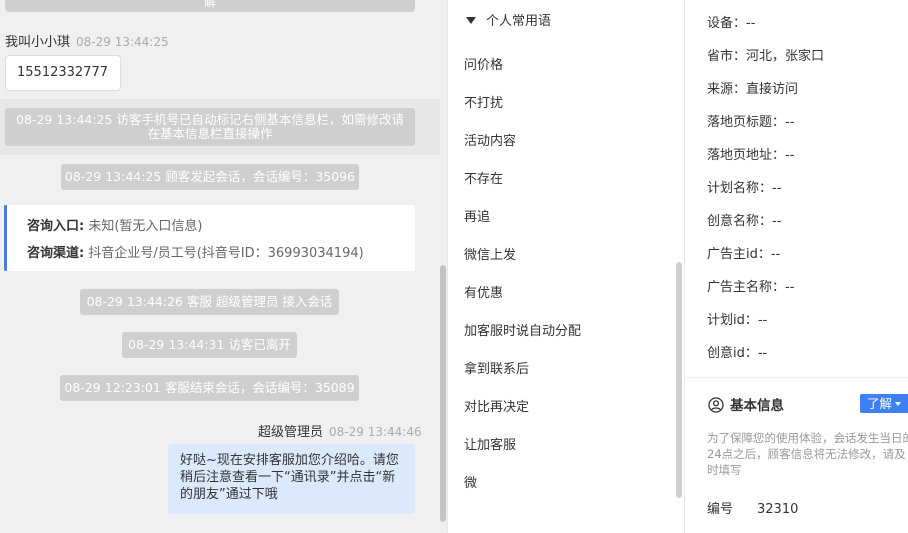  Describe the element at coordinates (483, 291) in the screenshot. I see `phrase-item: 有优惠` at that location.